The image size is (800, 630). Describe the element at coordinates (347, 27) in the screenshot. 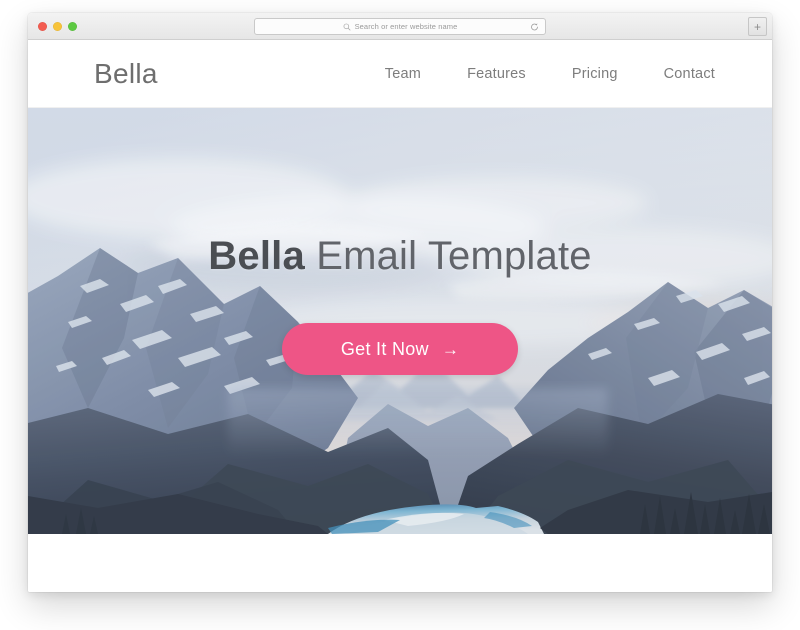

I see `search-icon` at that location.